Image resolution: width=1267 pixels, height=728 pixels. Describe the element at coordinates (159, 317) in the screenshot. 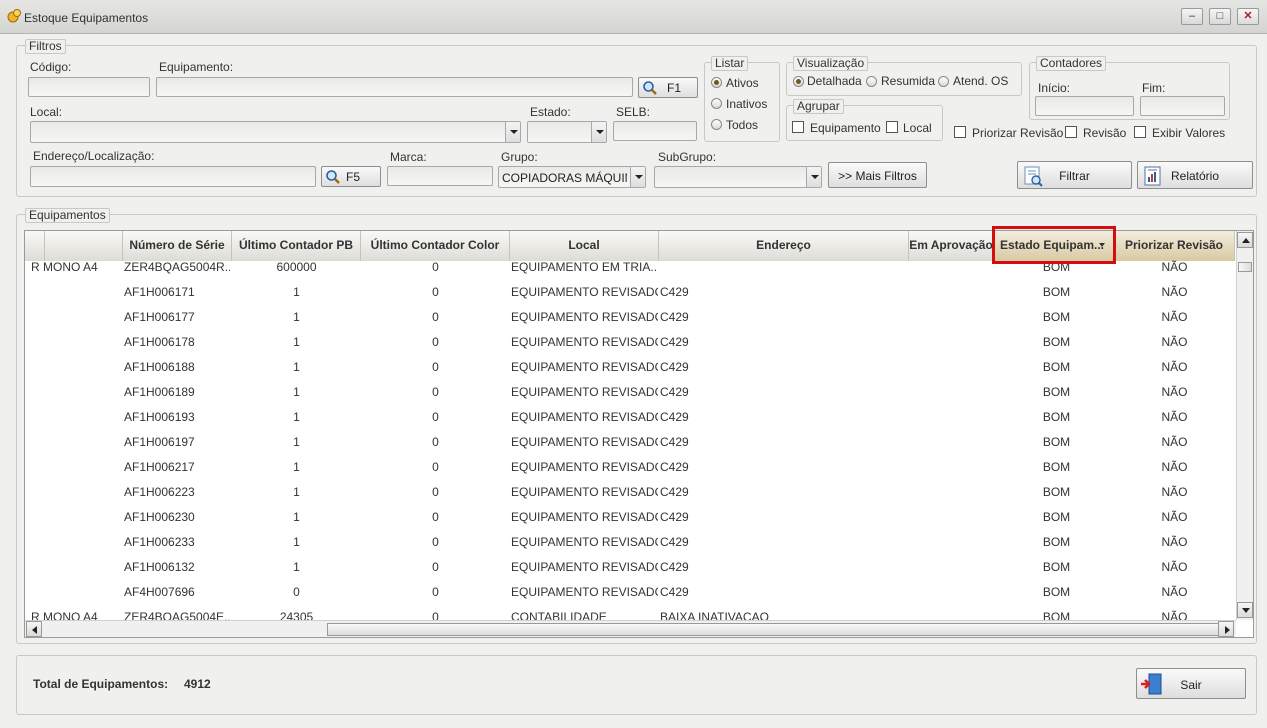

I see `cell-serie: AF1H006177` at that location.